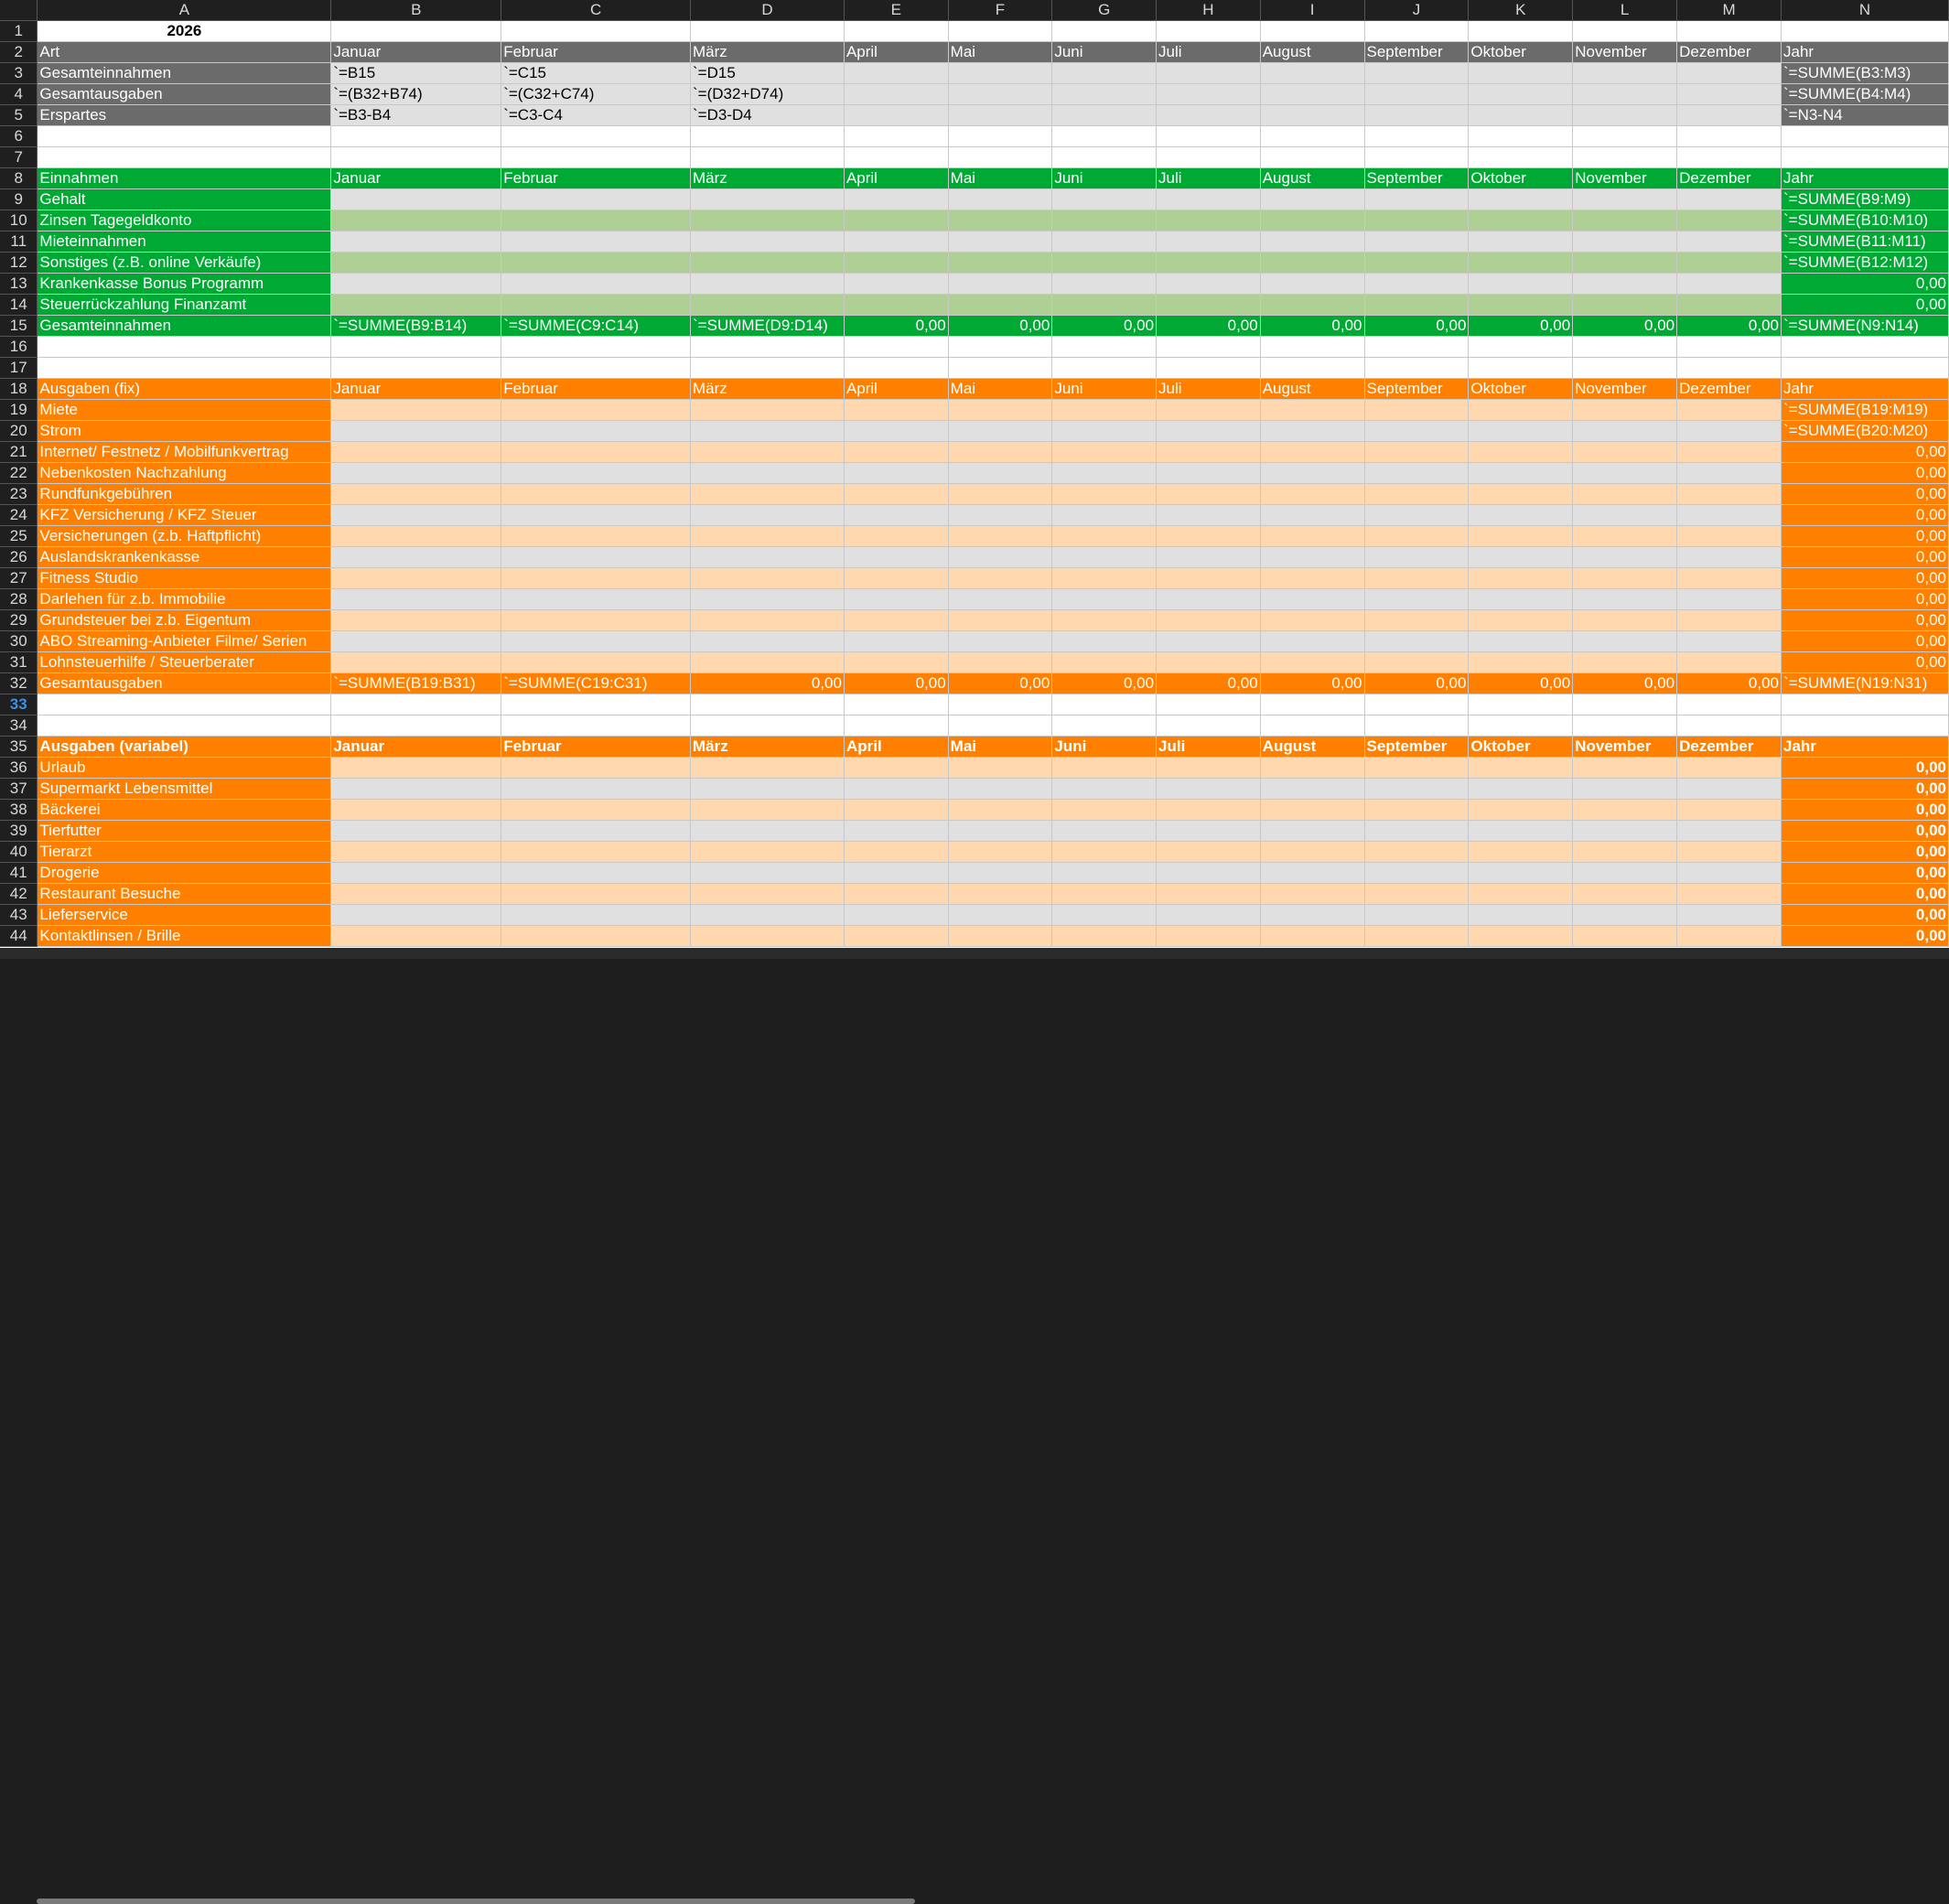  Describe the element at coordinates (1865, 641) in the screenshot. I see `cell-n30: 0,00` at that location.